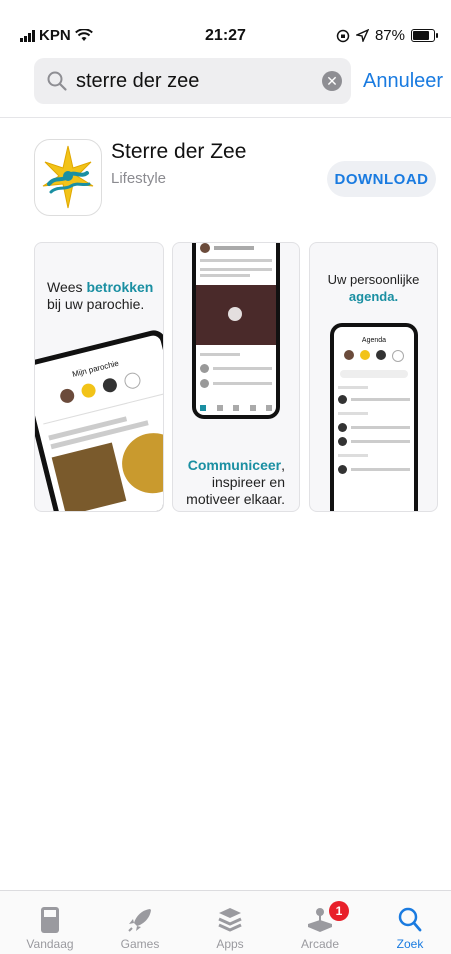  Describe the element at coordinates (332, 81) in the screenshot. I see `clear-search-icon: ✕` at that location.